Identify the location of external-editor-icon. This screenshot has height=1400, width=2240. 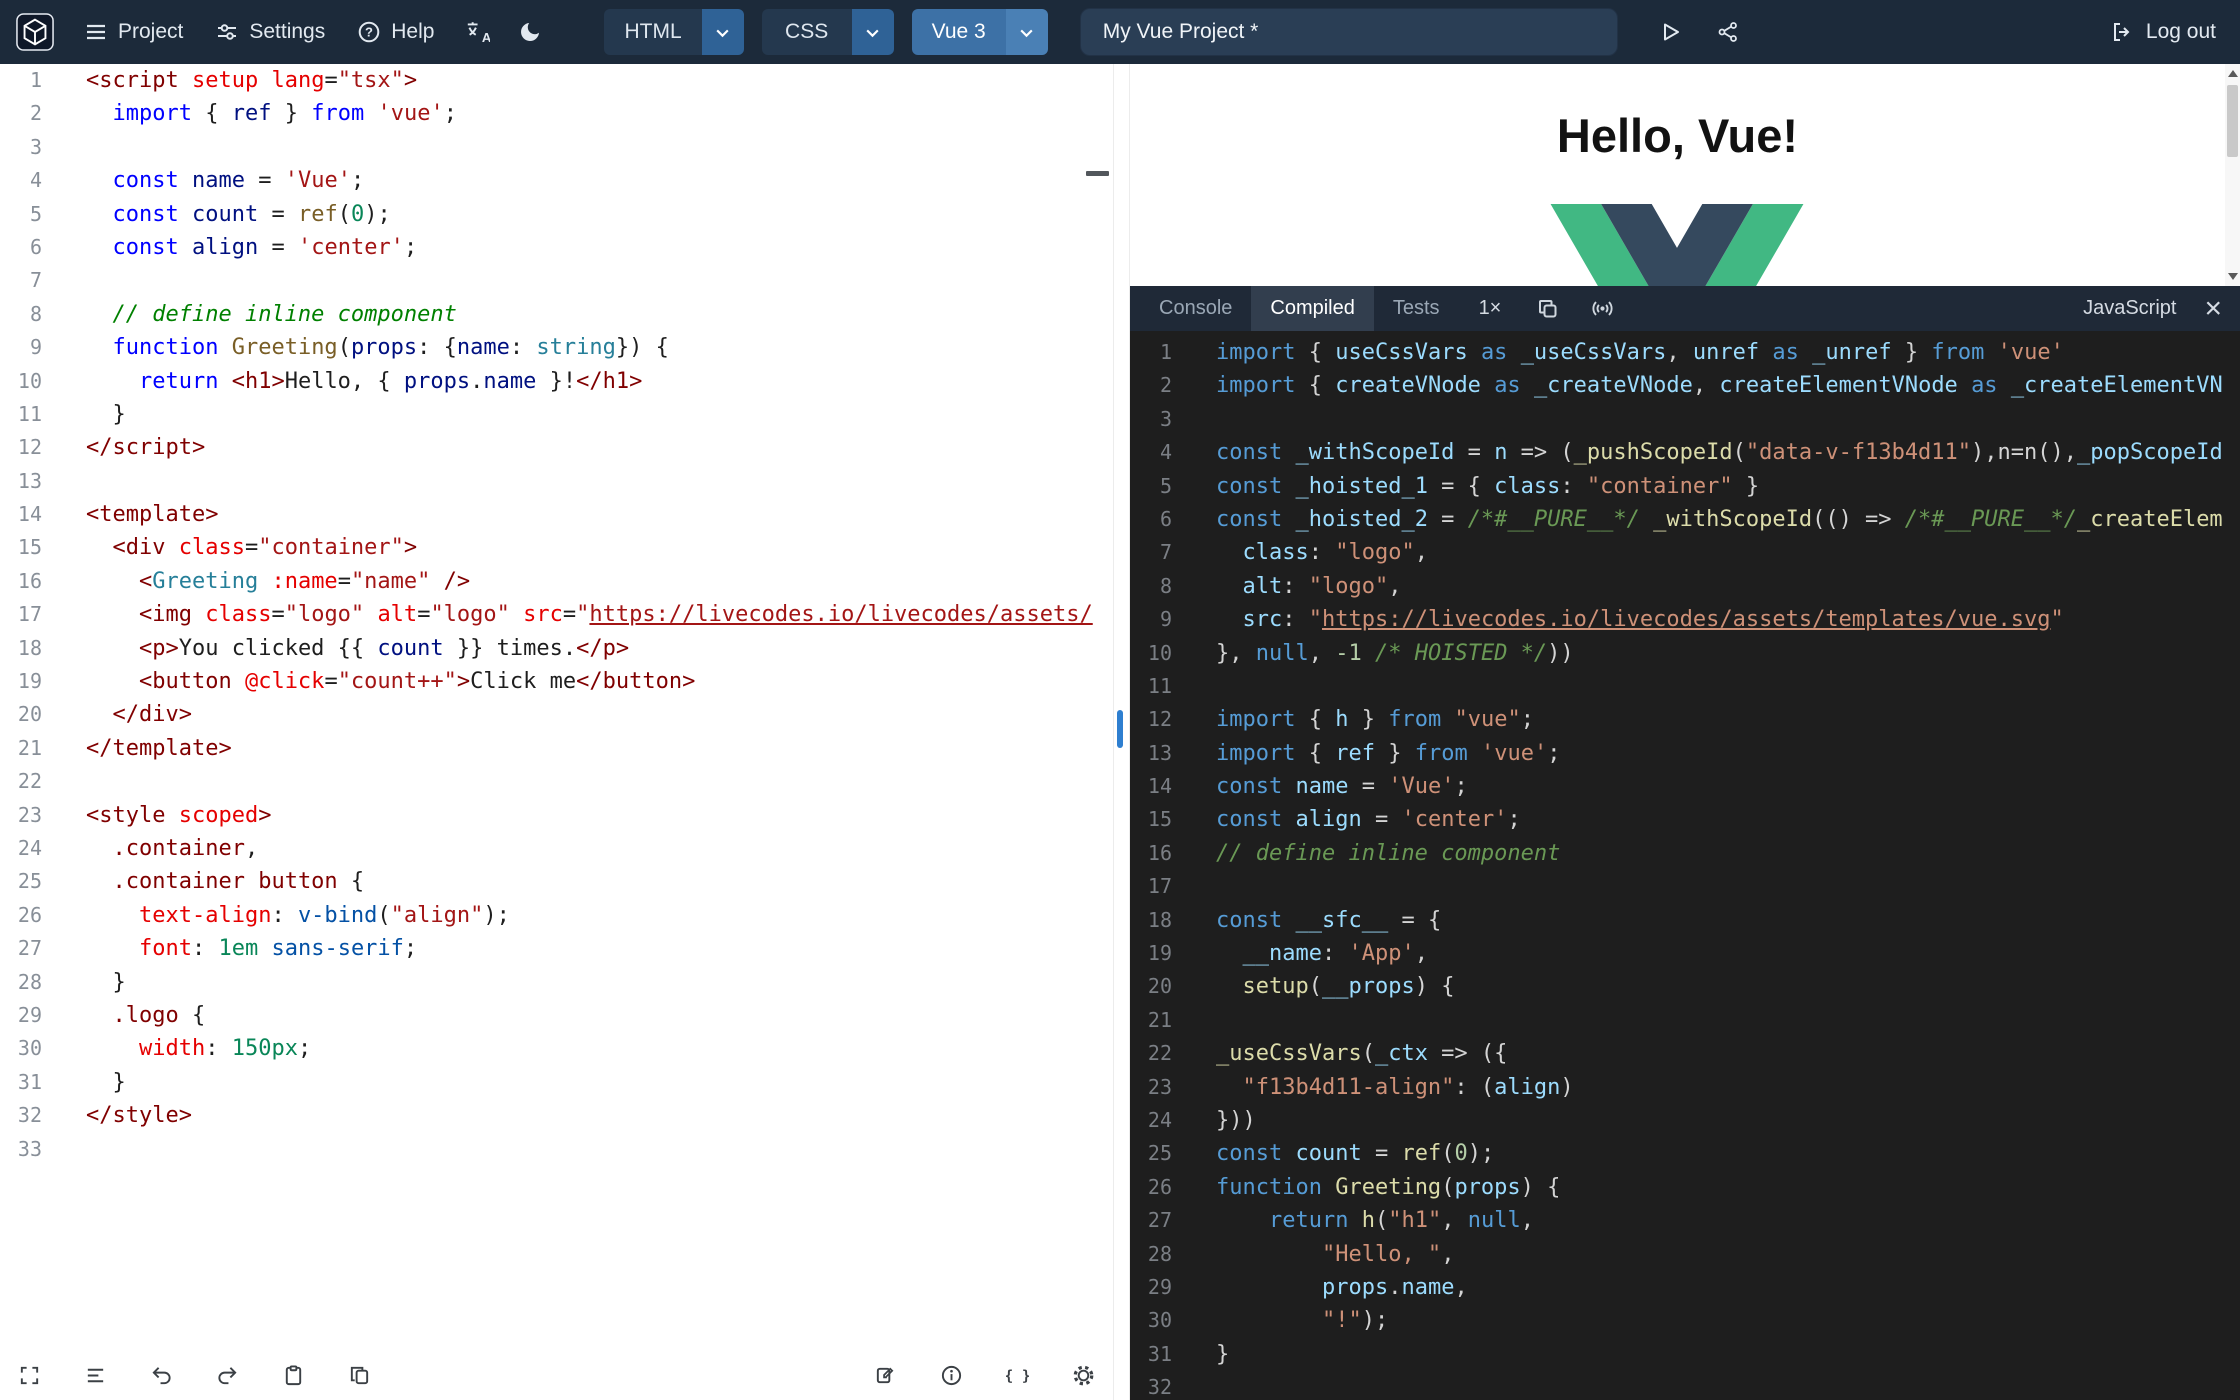
(885, 1375).